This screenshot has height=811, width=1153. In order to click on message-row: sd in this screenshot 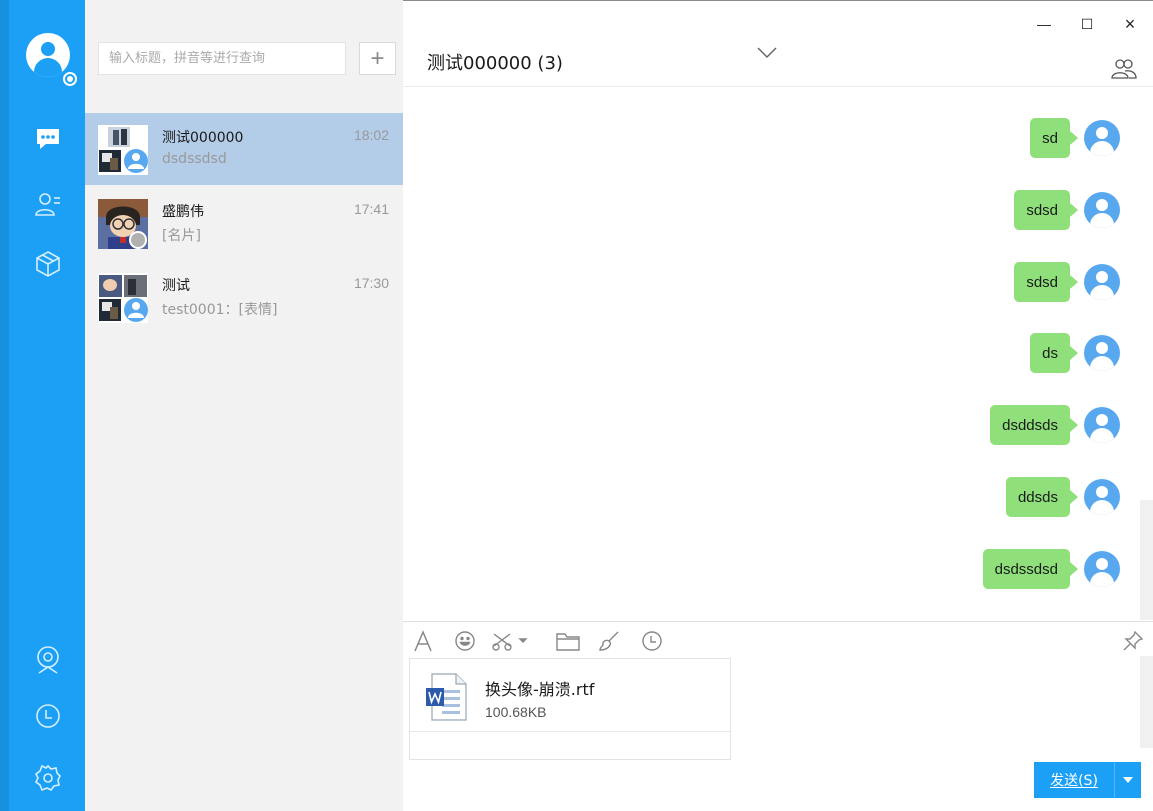, I will do `click(1075, 138)`.